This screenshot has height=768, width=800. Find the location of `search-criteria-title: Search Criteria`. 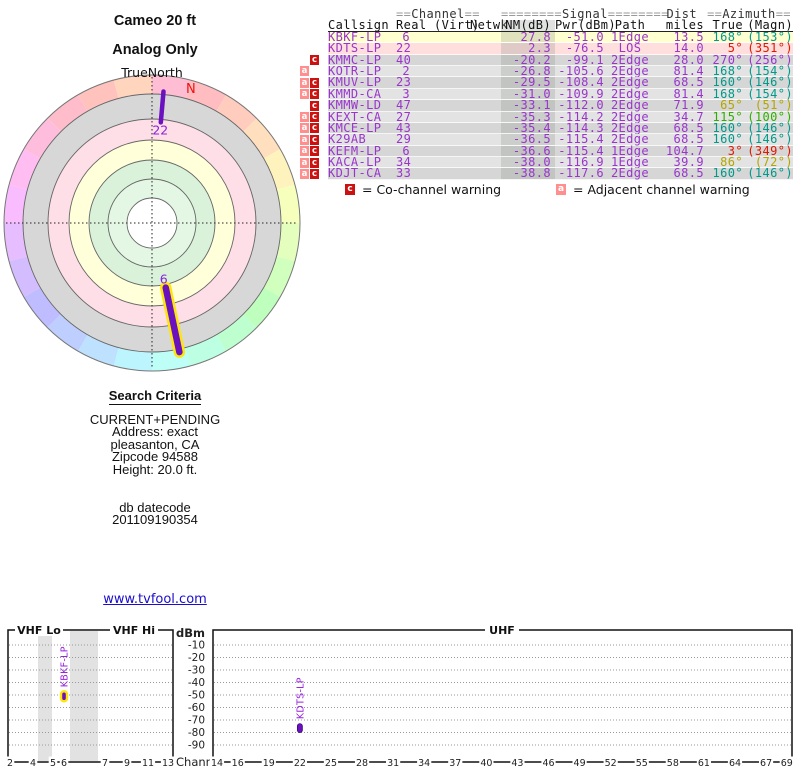

search-criteria-title: Search Criteria is located at coordinates (155, 396).